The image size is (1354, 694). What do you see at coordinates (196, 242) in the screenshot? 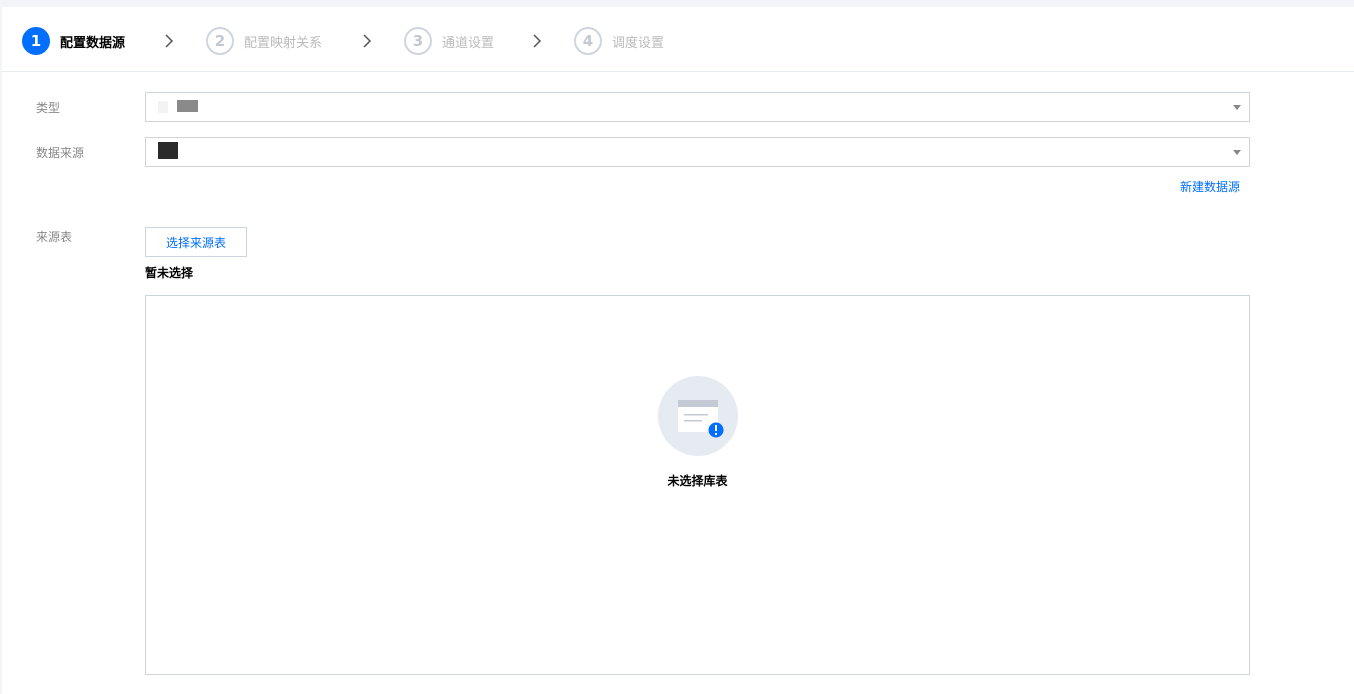
I see `select-source-table-button: 选择来源表` at bounding box center [196, 242].